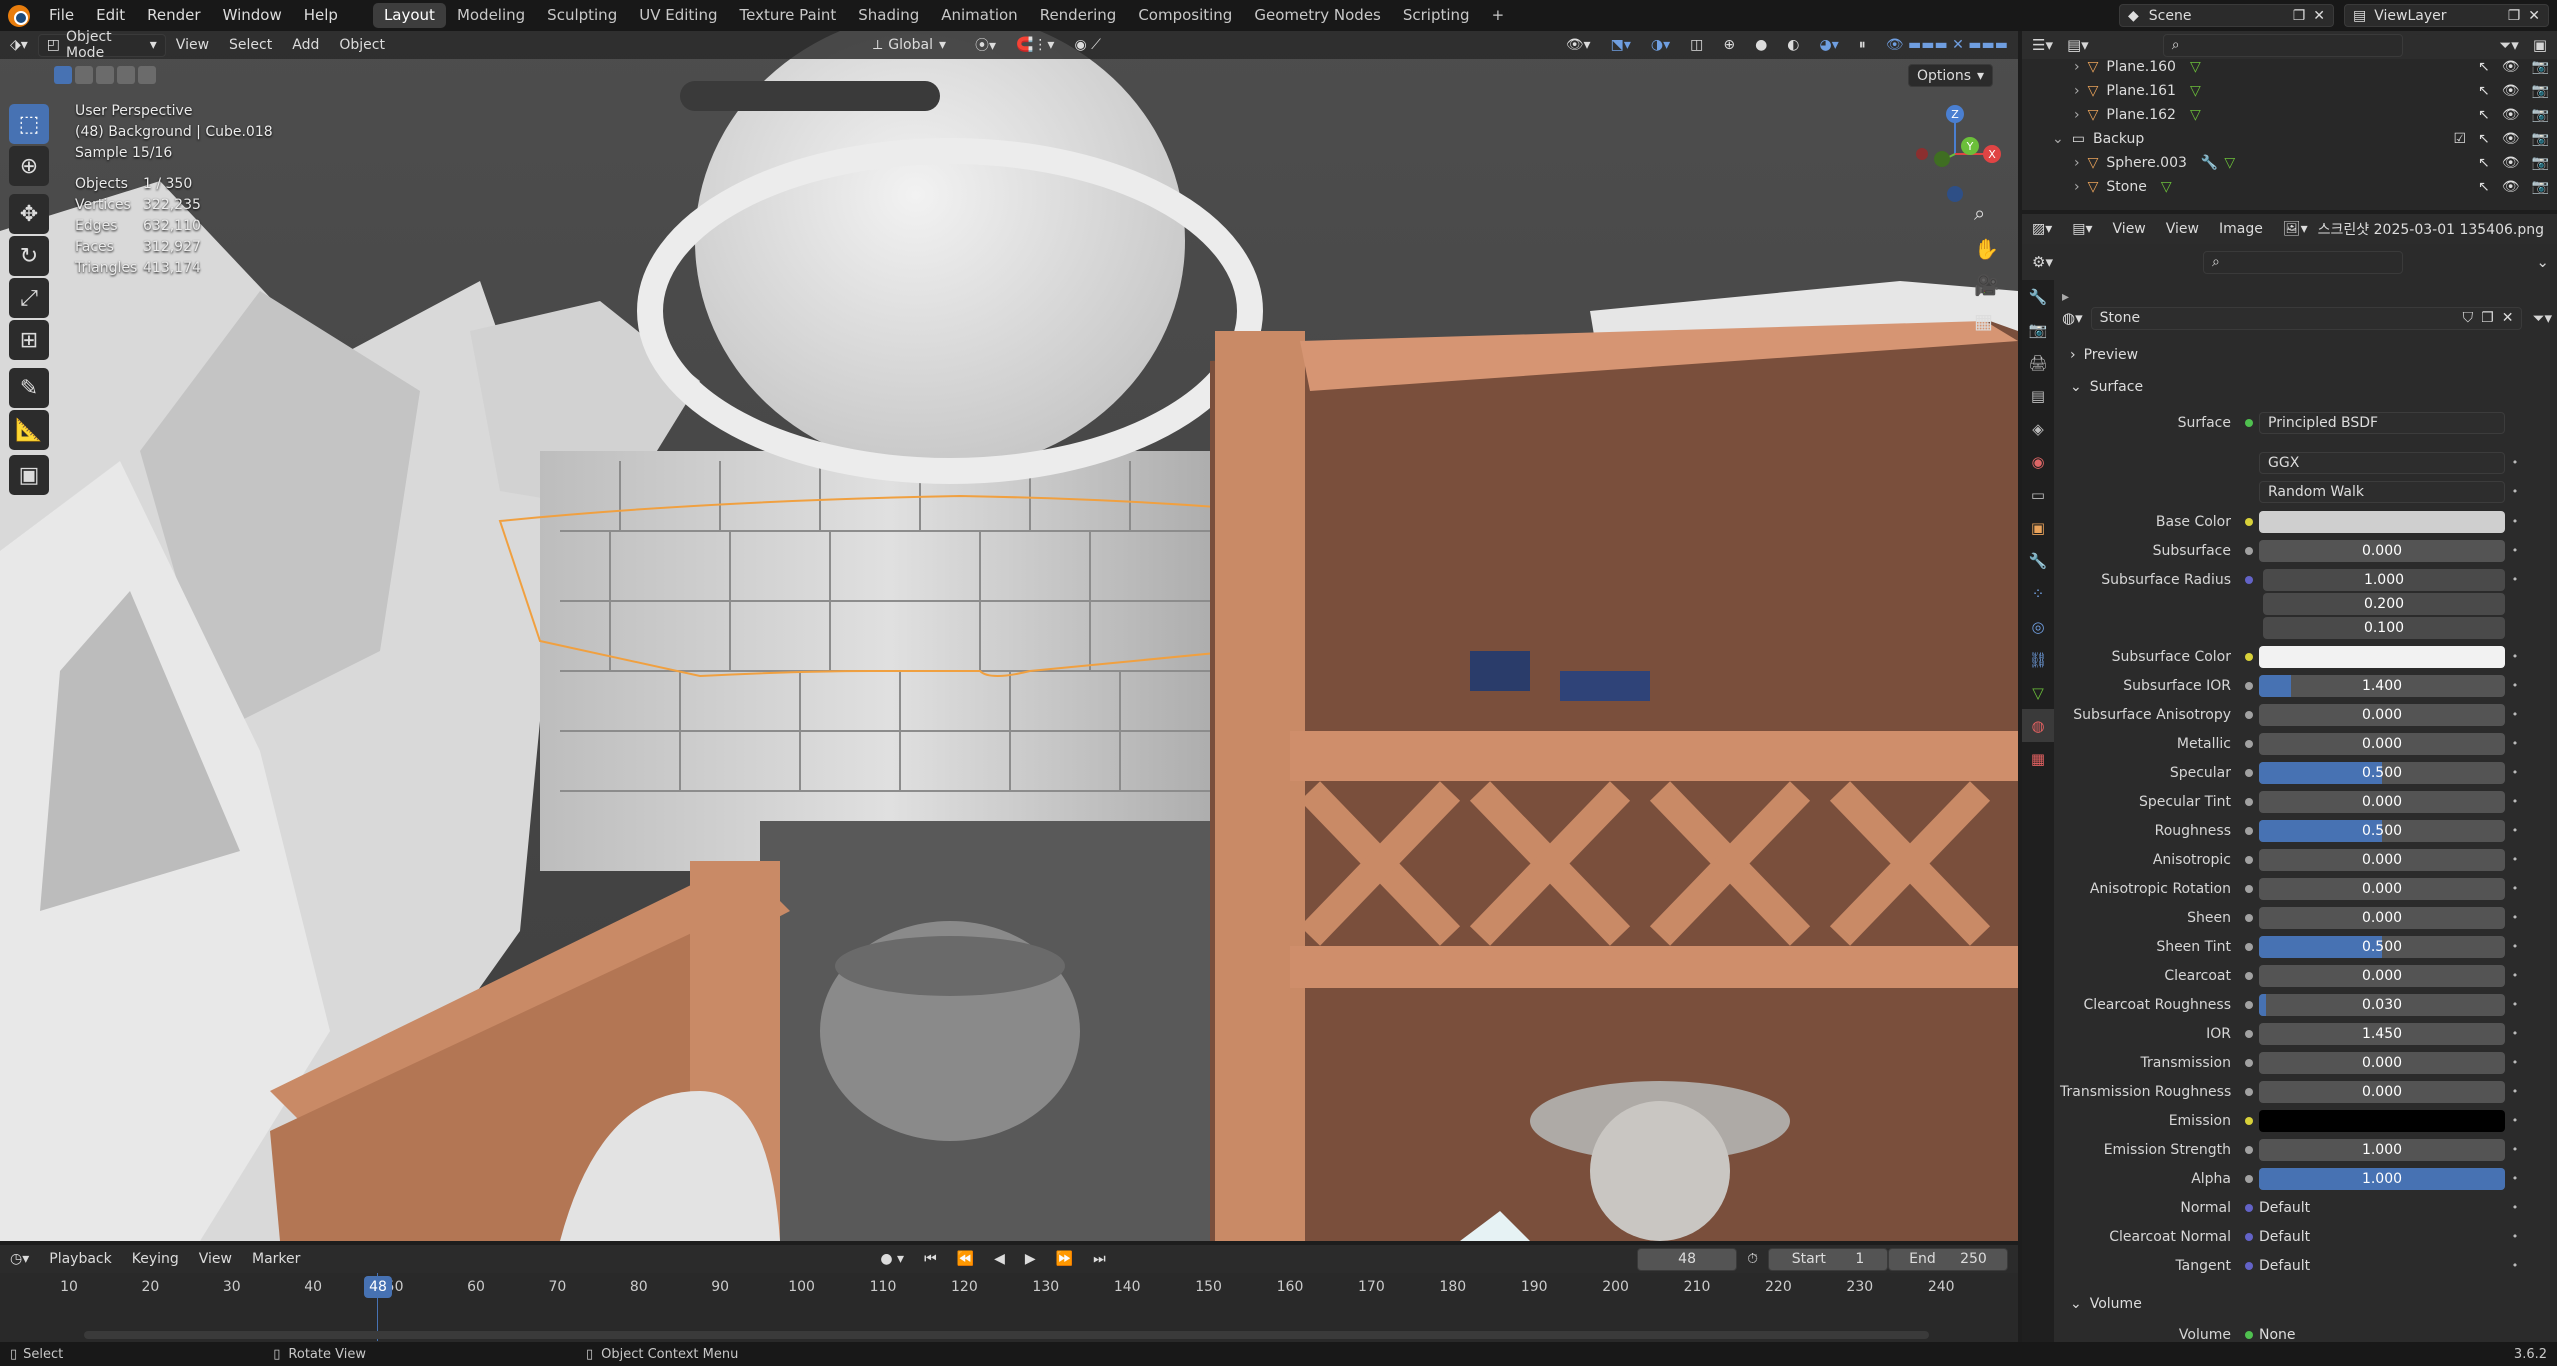 This screenshot has height=1366, width=2557. What do you see at coordinates (2042, 262) in the screenshot?
I see `editor-type-icon: ⚙▾` at bounding box center [2042, 262].